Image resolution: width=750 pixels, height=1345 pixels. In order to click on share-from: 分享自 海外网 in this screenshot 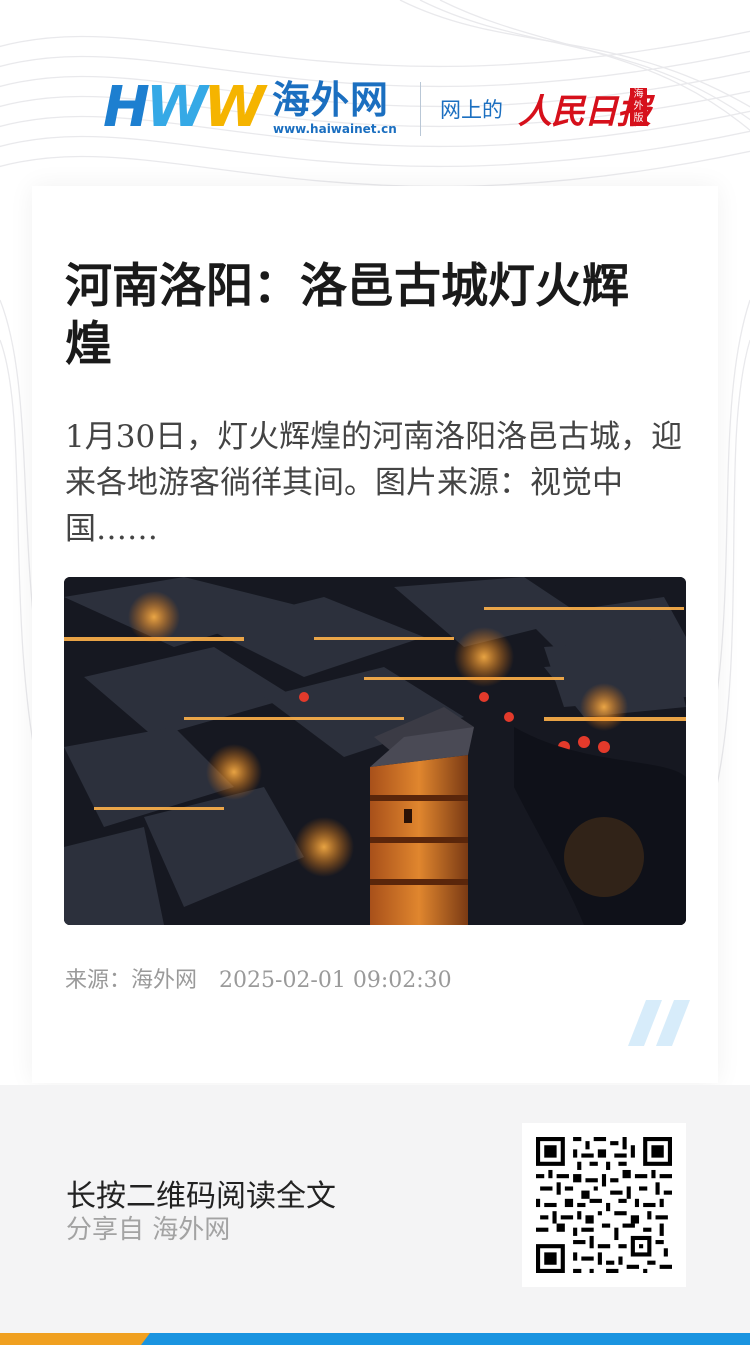, I will do `click(148, 1230)`.